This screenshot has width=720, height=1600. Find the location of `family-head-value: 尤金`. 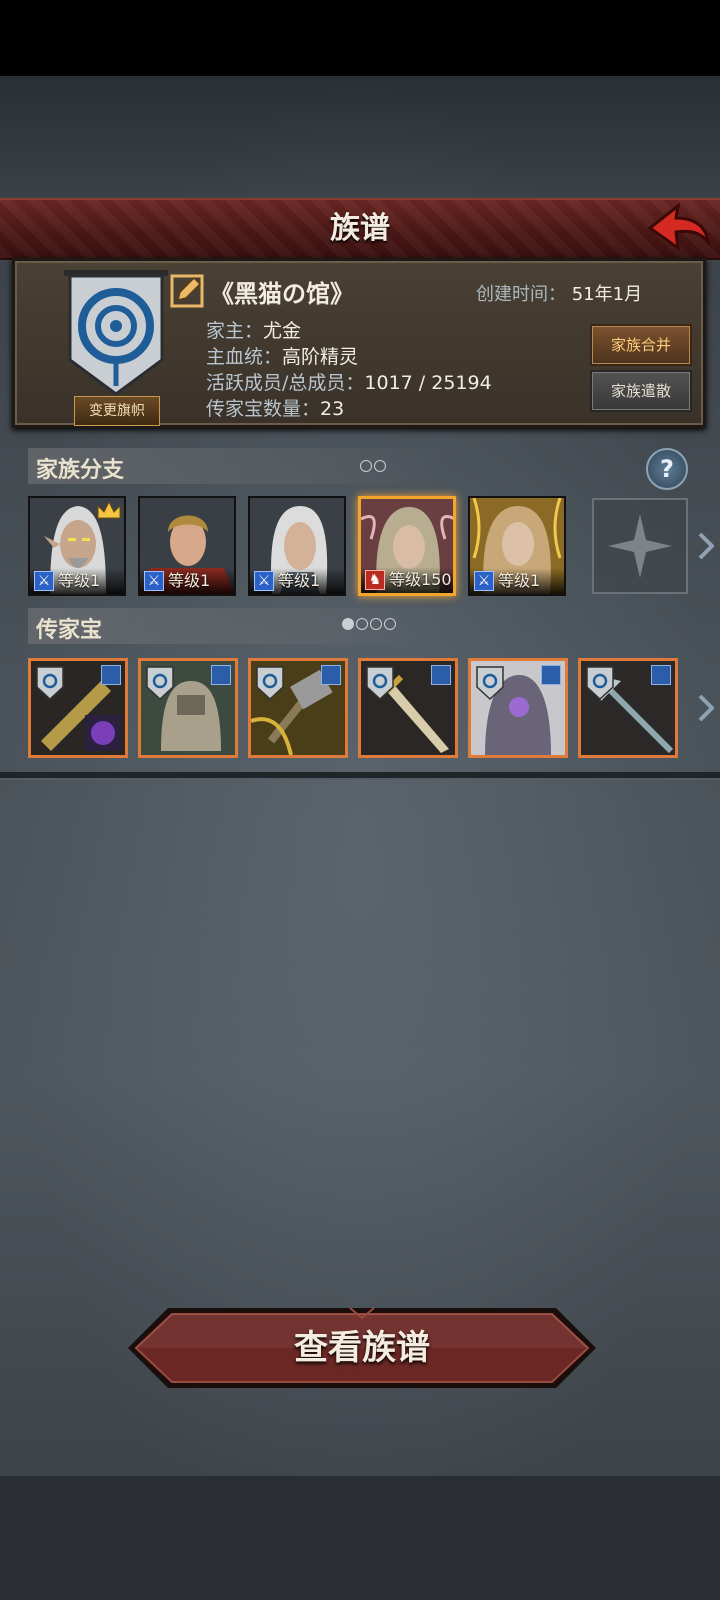

family-head-value: 尤金 is located at coordinates (282, 331).